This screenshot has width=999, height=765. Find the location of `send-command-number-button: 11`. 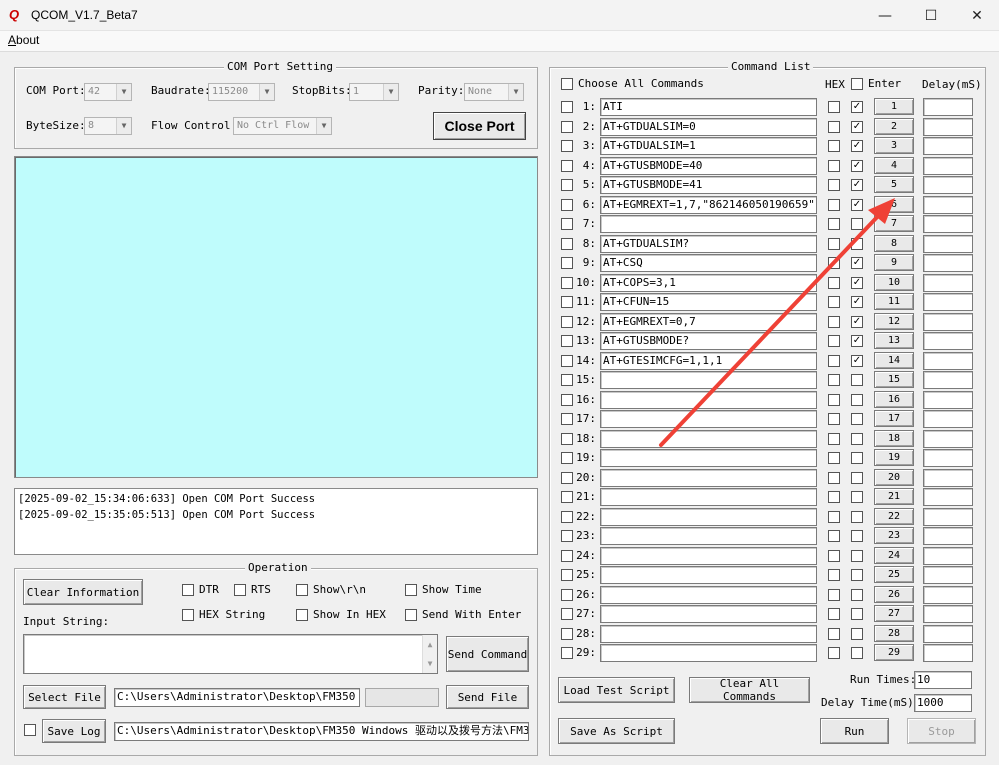

send-command-number-button: 11 is located at coordinates (894, 301).